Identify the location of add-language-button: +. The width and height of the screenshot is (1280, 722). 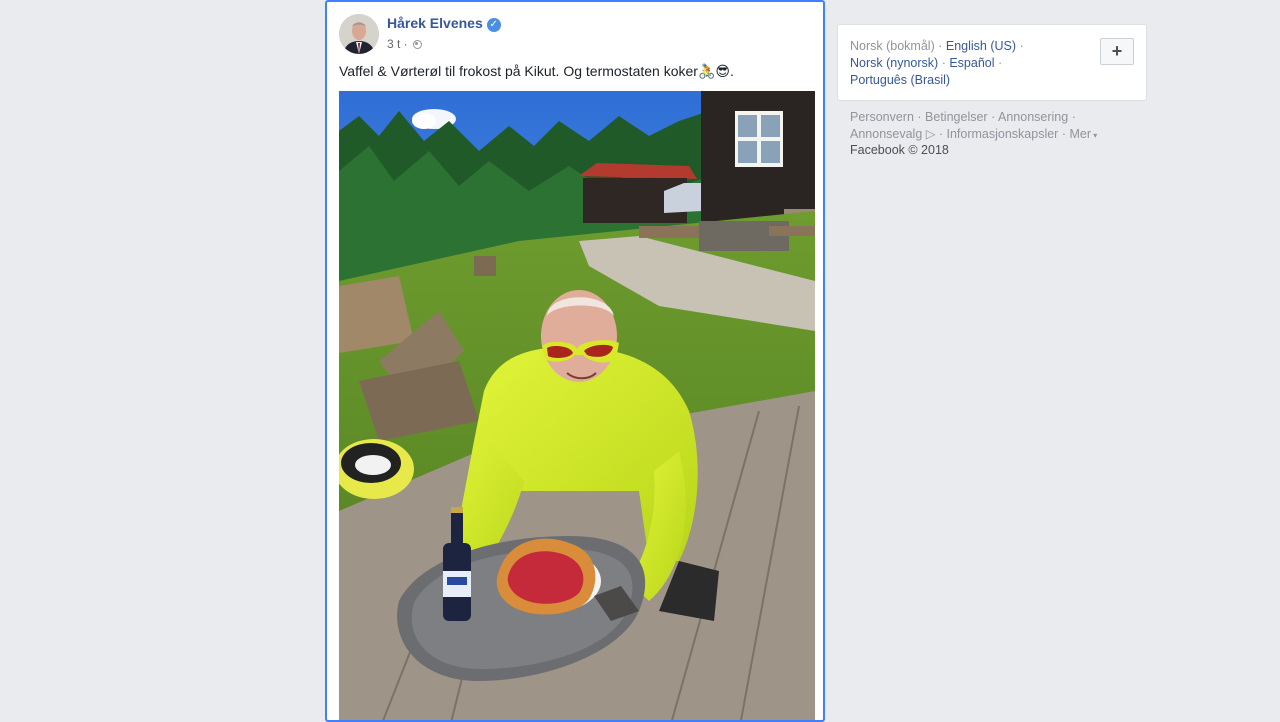
(1117, 51).